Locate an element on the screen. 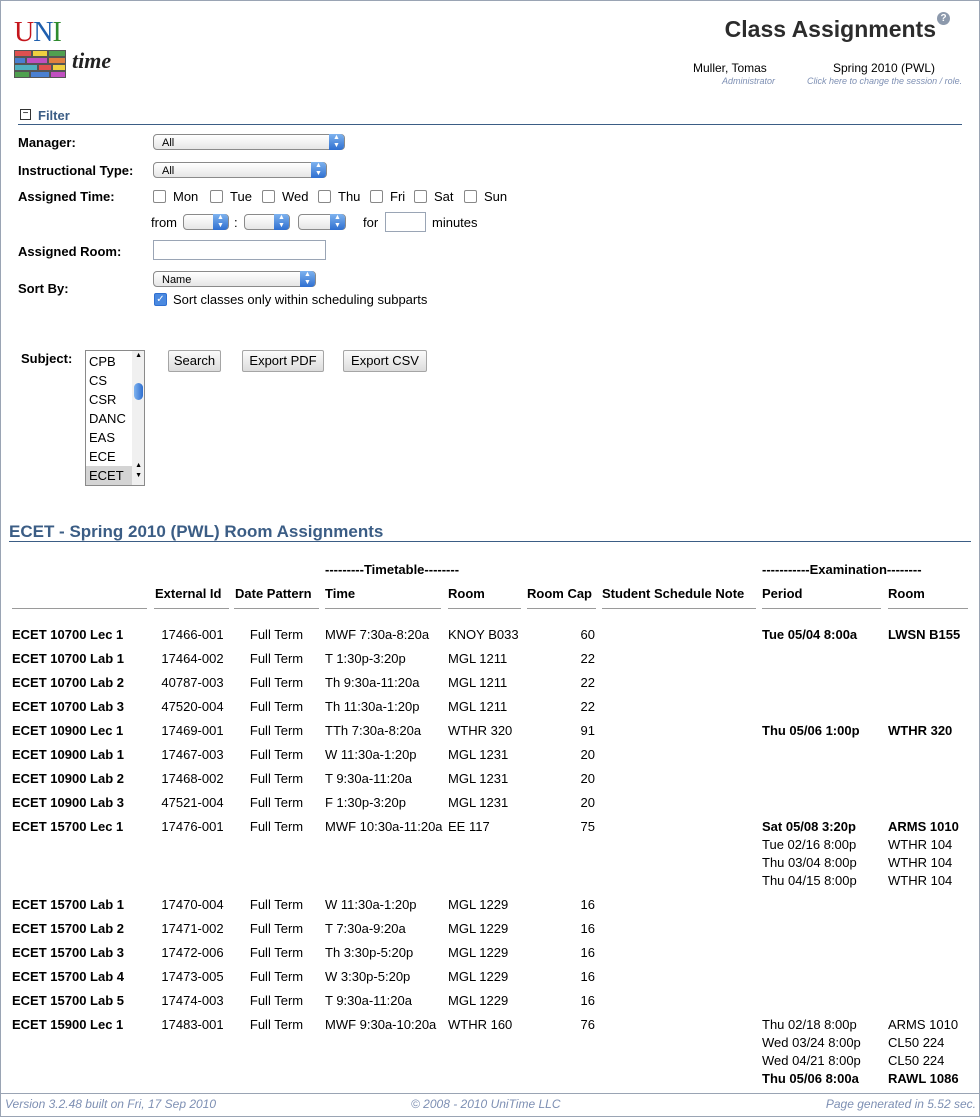 This screenshot has height=1117, width=980. class-name-link: ECET 10900 Lab 3 is located at coordinates (68, 802).